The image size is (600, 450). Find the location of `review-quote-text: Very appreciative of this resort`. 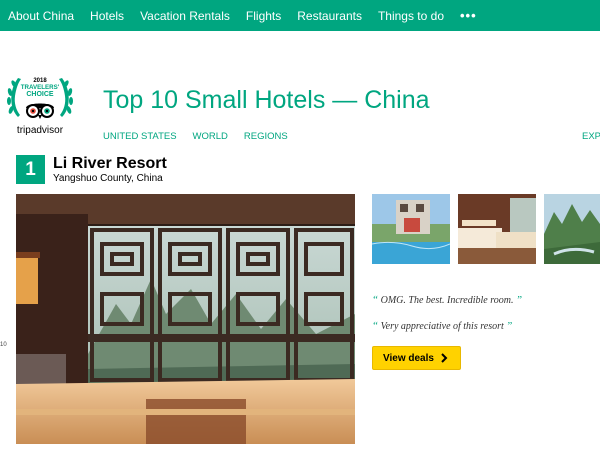

review-quote-text: Very appreciative of this resort is located at coordinates (442, 326).